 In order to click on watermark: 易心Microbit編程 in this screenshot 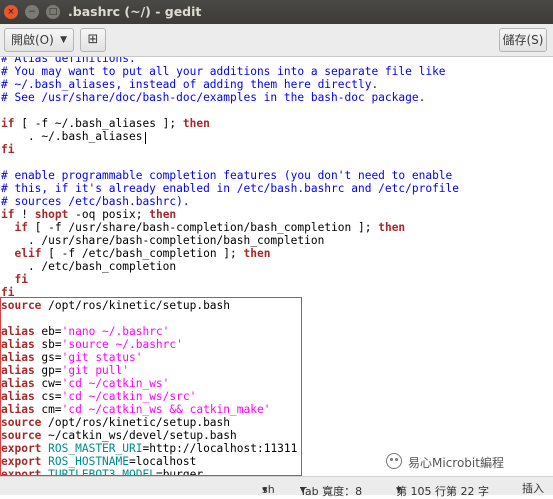, I will do `click(466, 462)`.